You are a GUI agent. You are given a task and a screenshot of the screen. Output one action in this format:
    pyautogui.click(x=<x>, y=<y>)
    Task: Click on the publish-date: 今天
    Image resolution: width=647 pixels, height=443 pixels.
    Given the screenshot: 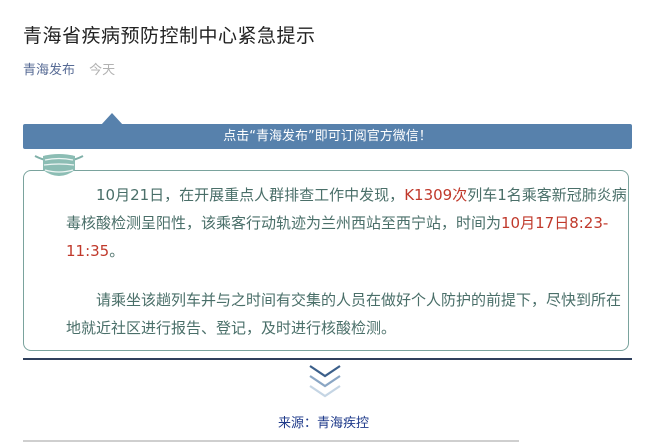 What is the action you would take?
    pyautogui.click(x=102, y=70)
    